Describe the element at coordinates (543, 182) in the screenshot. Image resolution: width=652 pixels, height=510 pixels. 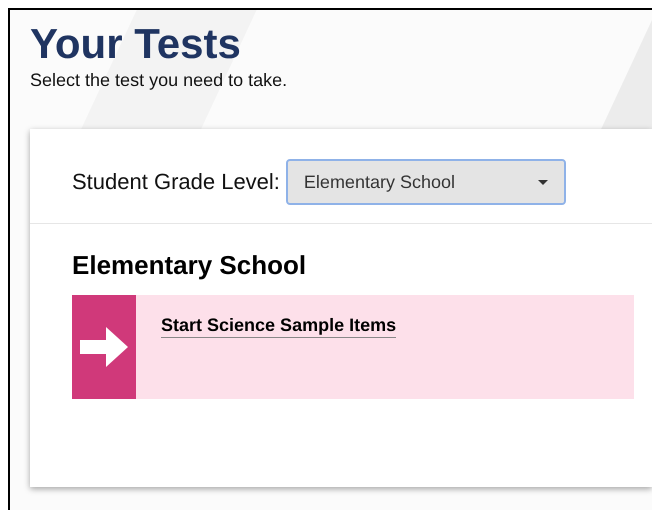
I see `caret-icon` at that location.